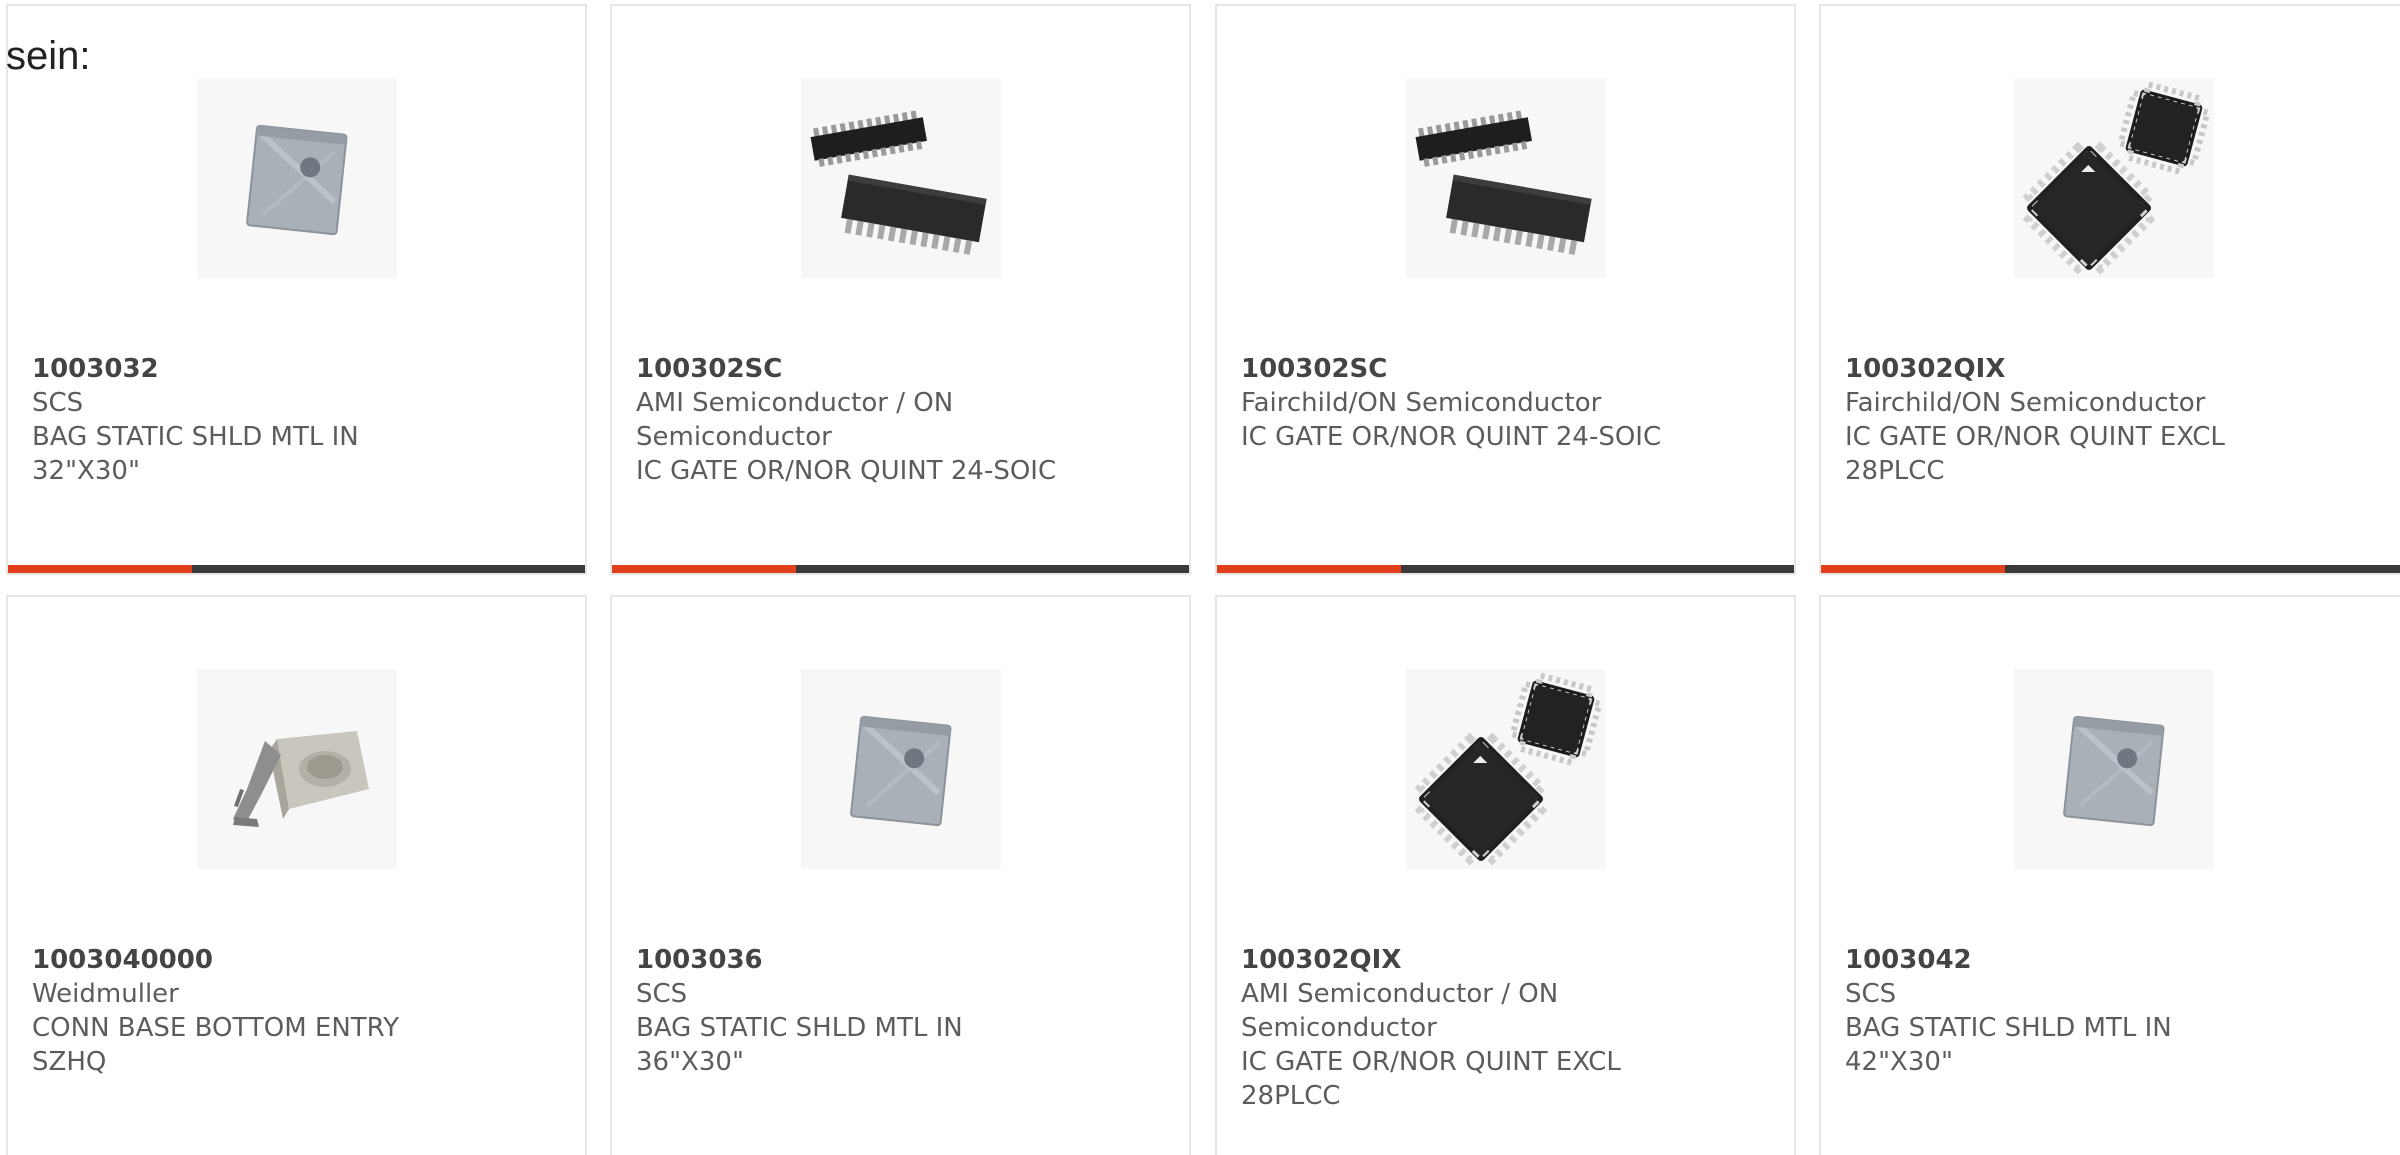  Describe the element at coordinates (298, 960) in the screenshot. I see `part-number: 1003040000` at that location.